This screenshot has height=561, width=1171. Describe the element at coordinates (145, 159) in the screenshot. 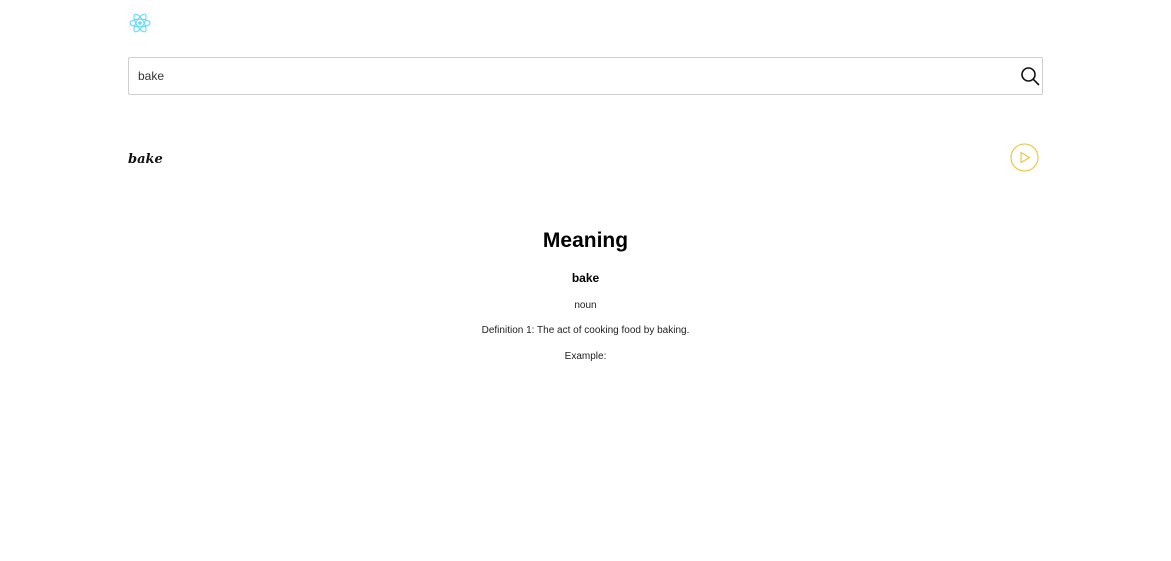

I see `word-title: bake` at that location.